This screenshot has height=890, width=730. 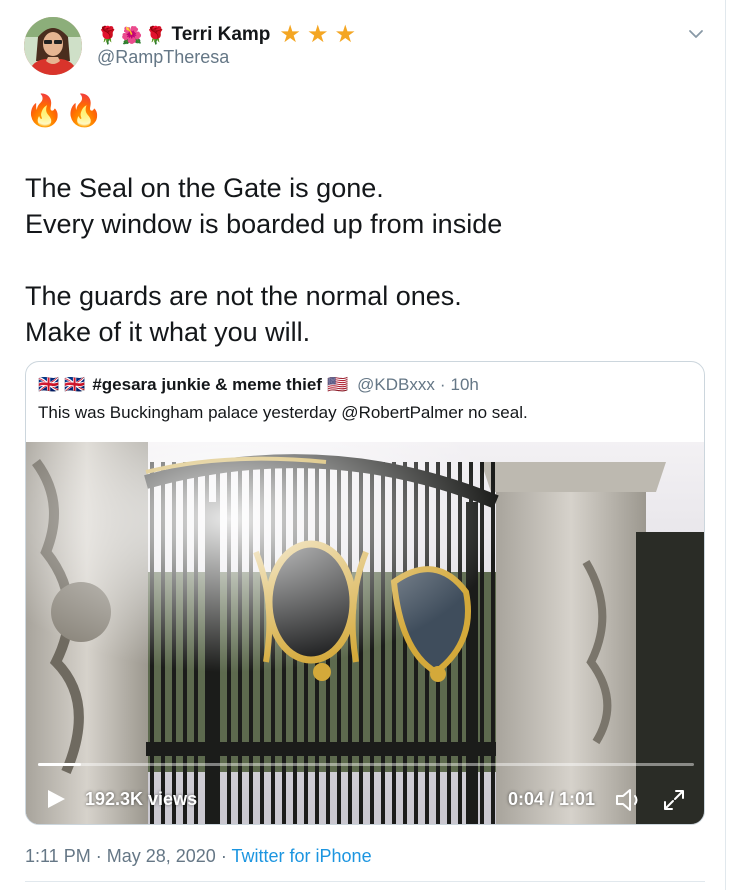 What do you see at coordinates (59, 764) in the screenshot?
I see `video-progress-fill` at bounding box center [59, 764].